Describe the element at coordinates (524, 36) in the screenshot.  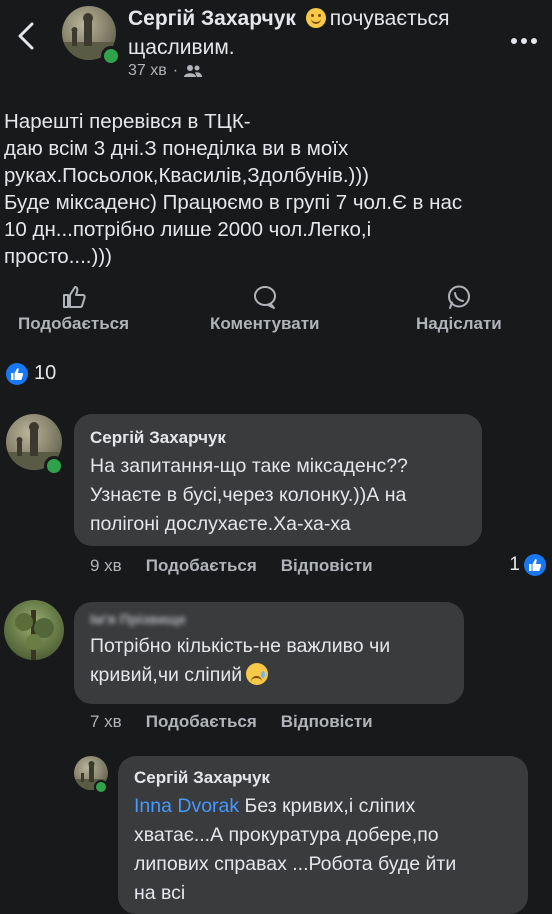
I see `more-options-button` at that location.